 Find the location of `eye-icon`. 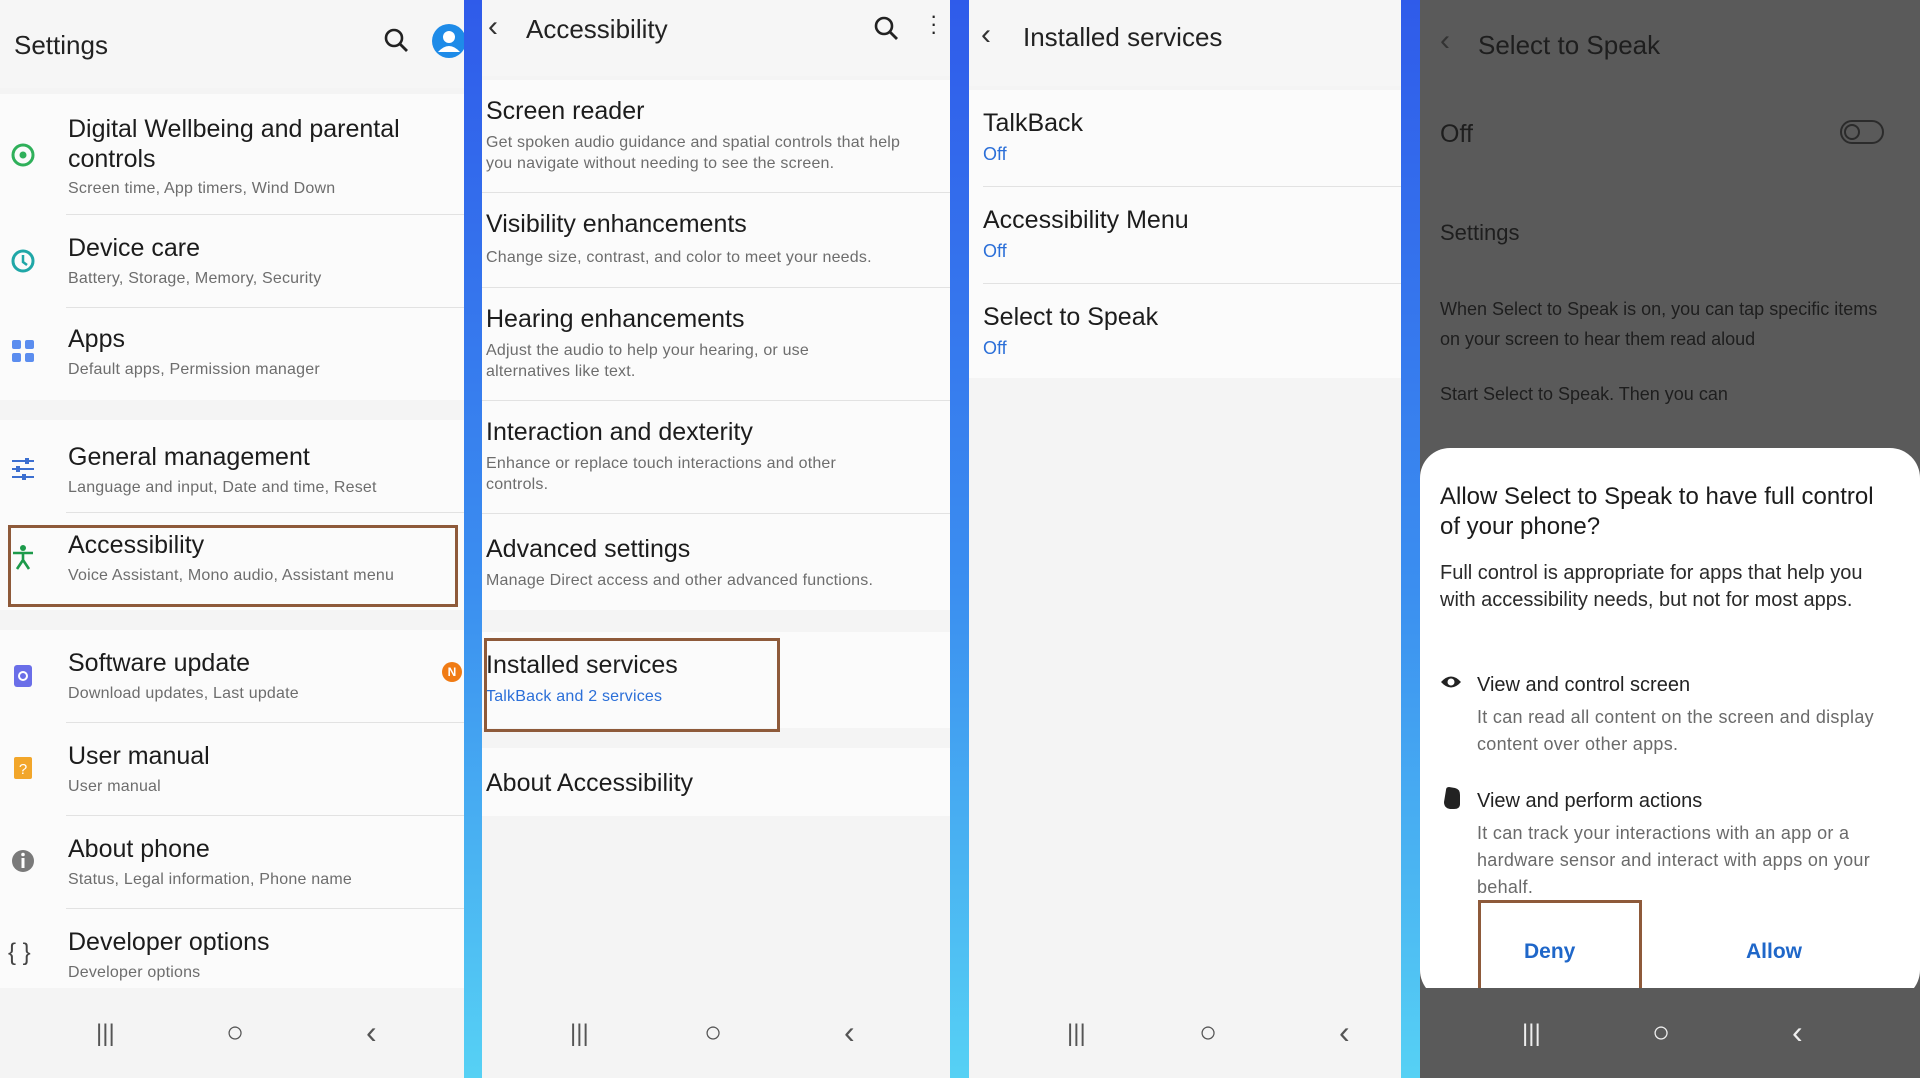

eye-icon is located at coordinates (1451, 682).